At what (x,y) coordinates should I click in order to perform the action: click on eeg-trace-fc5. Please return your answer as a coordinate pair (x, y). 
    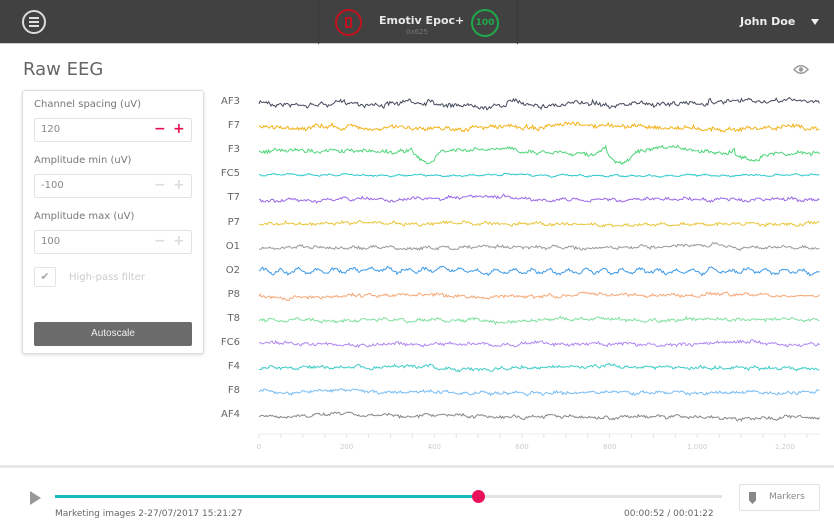
    Looking at the image, I should click on (539, 175).